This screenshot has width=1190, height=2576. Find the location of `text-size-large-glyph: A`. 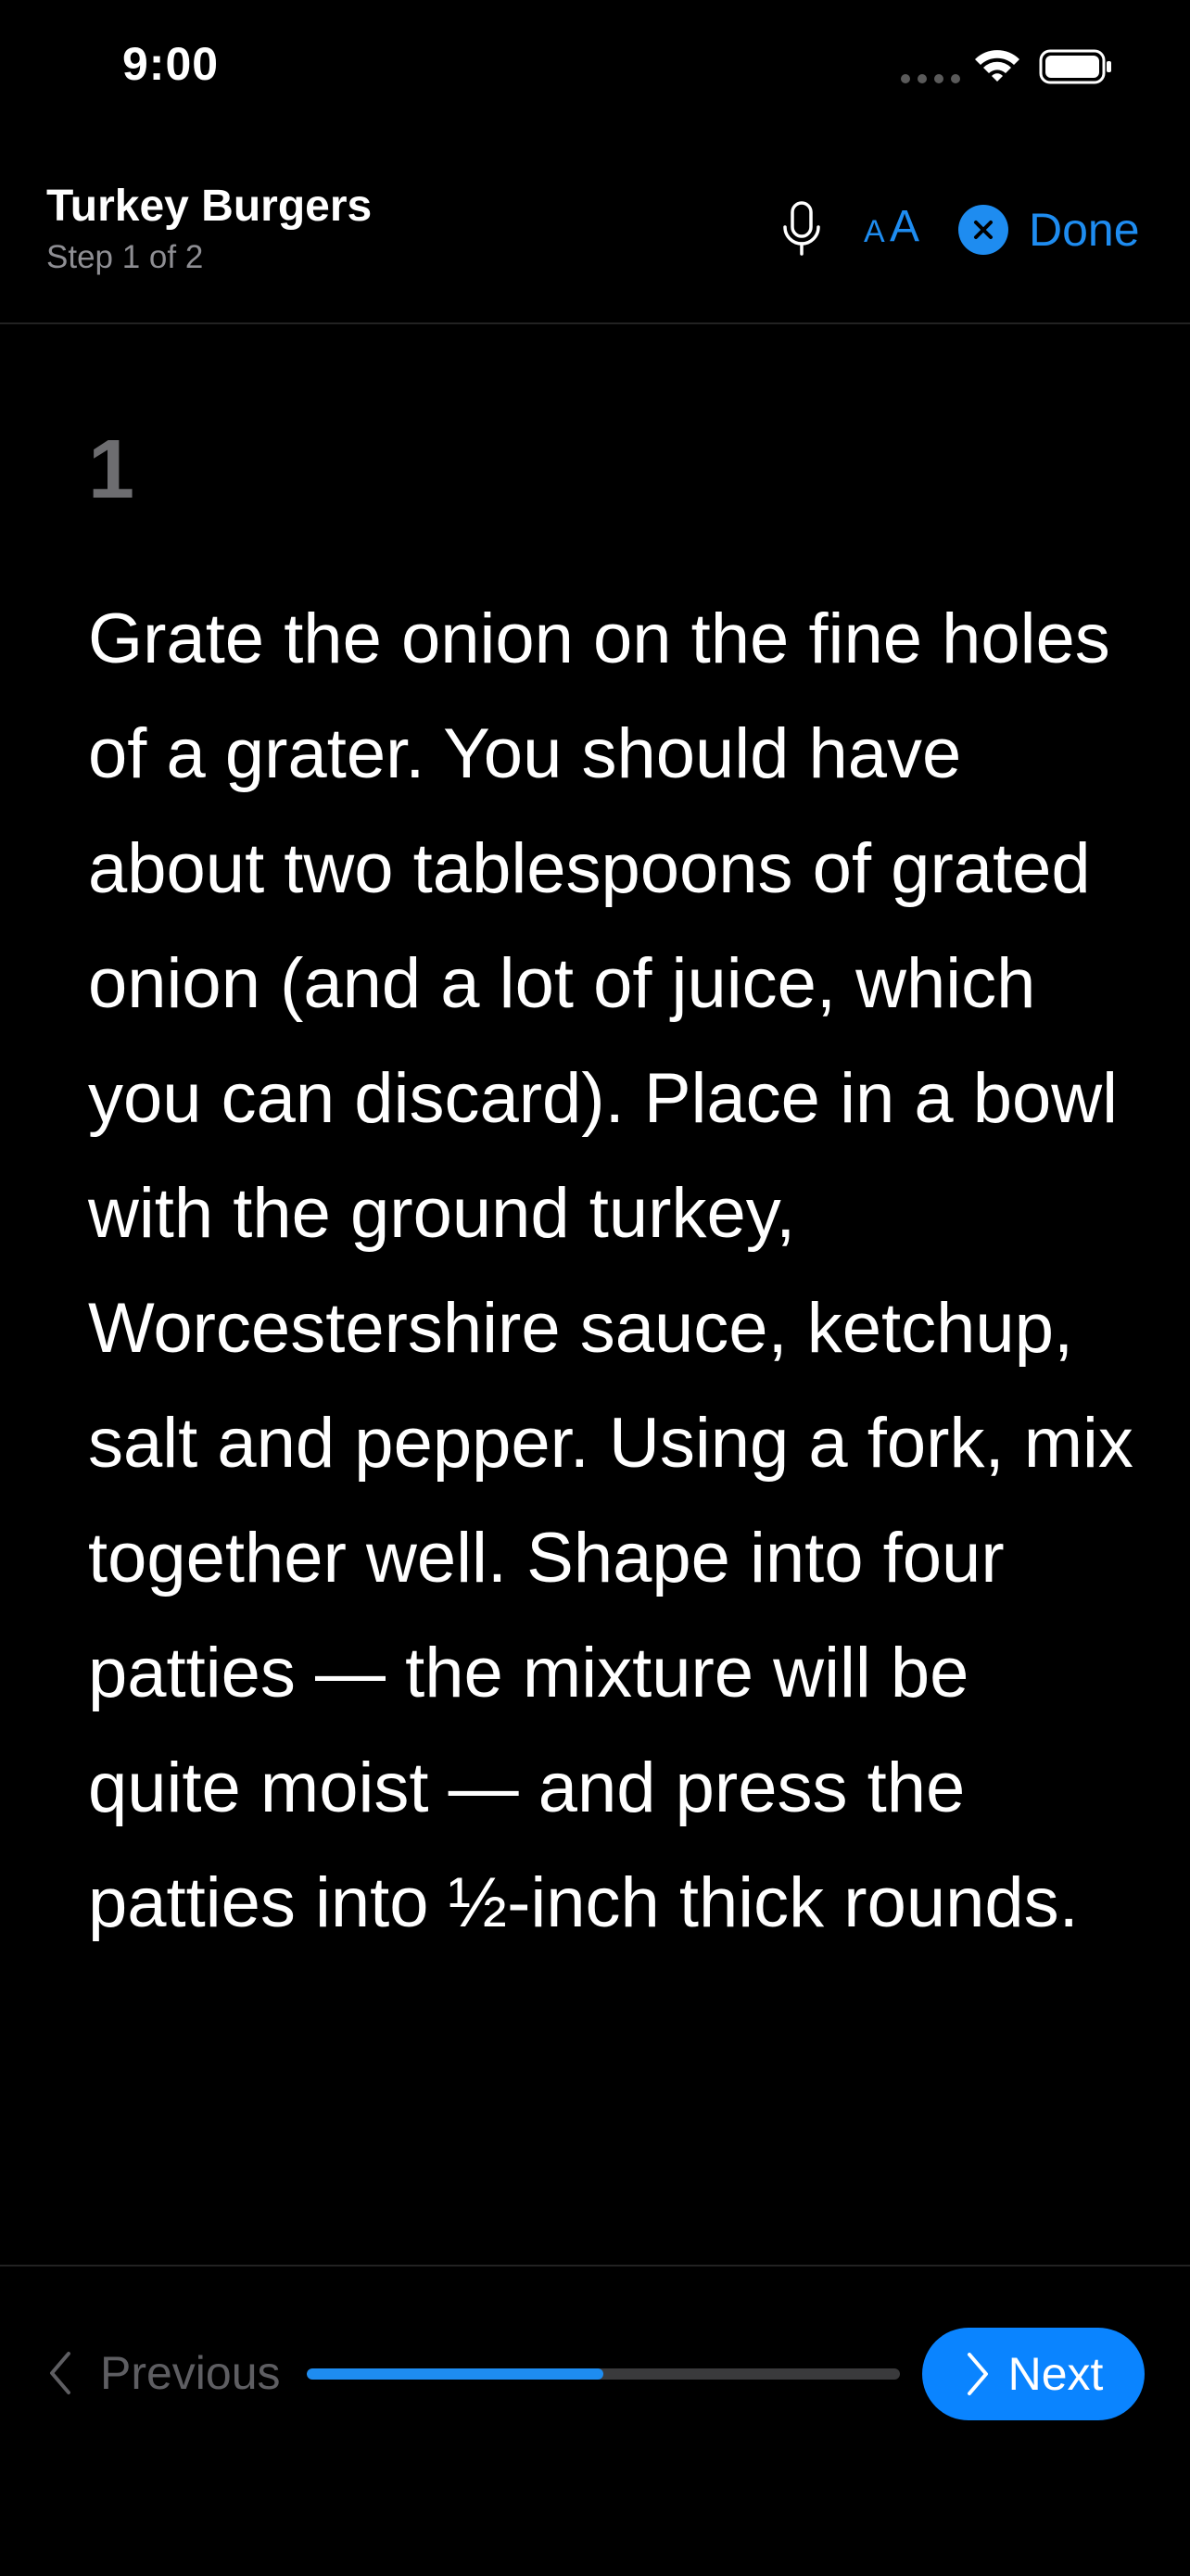

text-size-large-glyph: A is located at coordinates (905, 226).